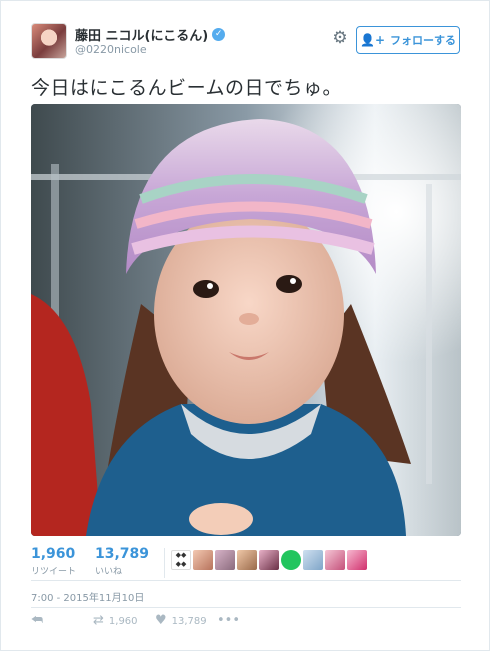 The height and width of the screenshot is (651, 490). I want to click on tweet-actions: ⮪ ⇄ 1,960 ♥ 13,789 •••, so click(246, 623).